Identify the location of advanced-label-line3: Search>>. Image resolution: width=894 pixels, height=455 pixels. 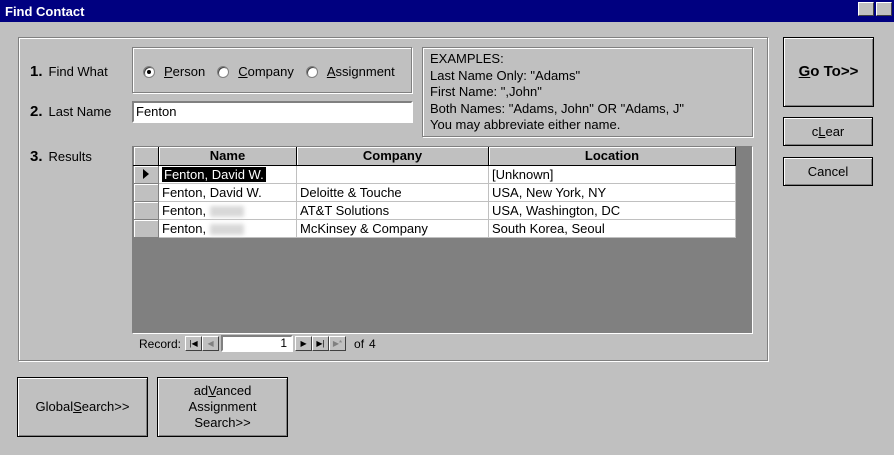
(222, 422).